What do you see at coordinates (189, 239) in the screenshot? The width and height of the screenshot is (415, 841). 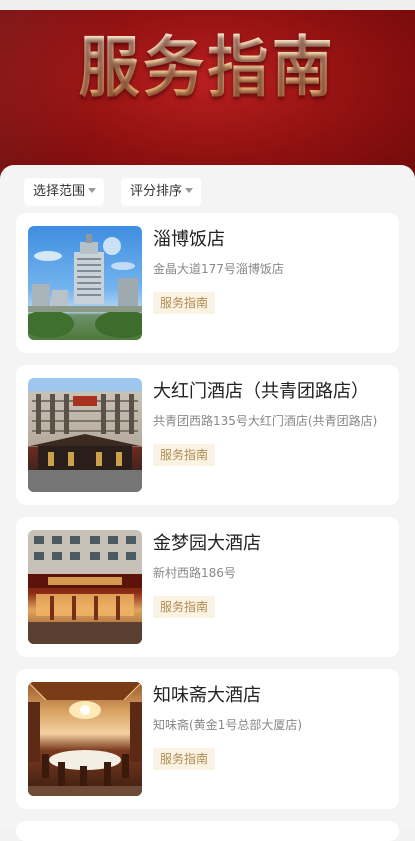 I see `hotel-name: 淄博饭店` at bounding box center [189, 239].